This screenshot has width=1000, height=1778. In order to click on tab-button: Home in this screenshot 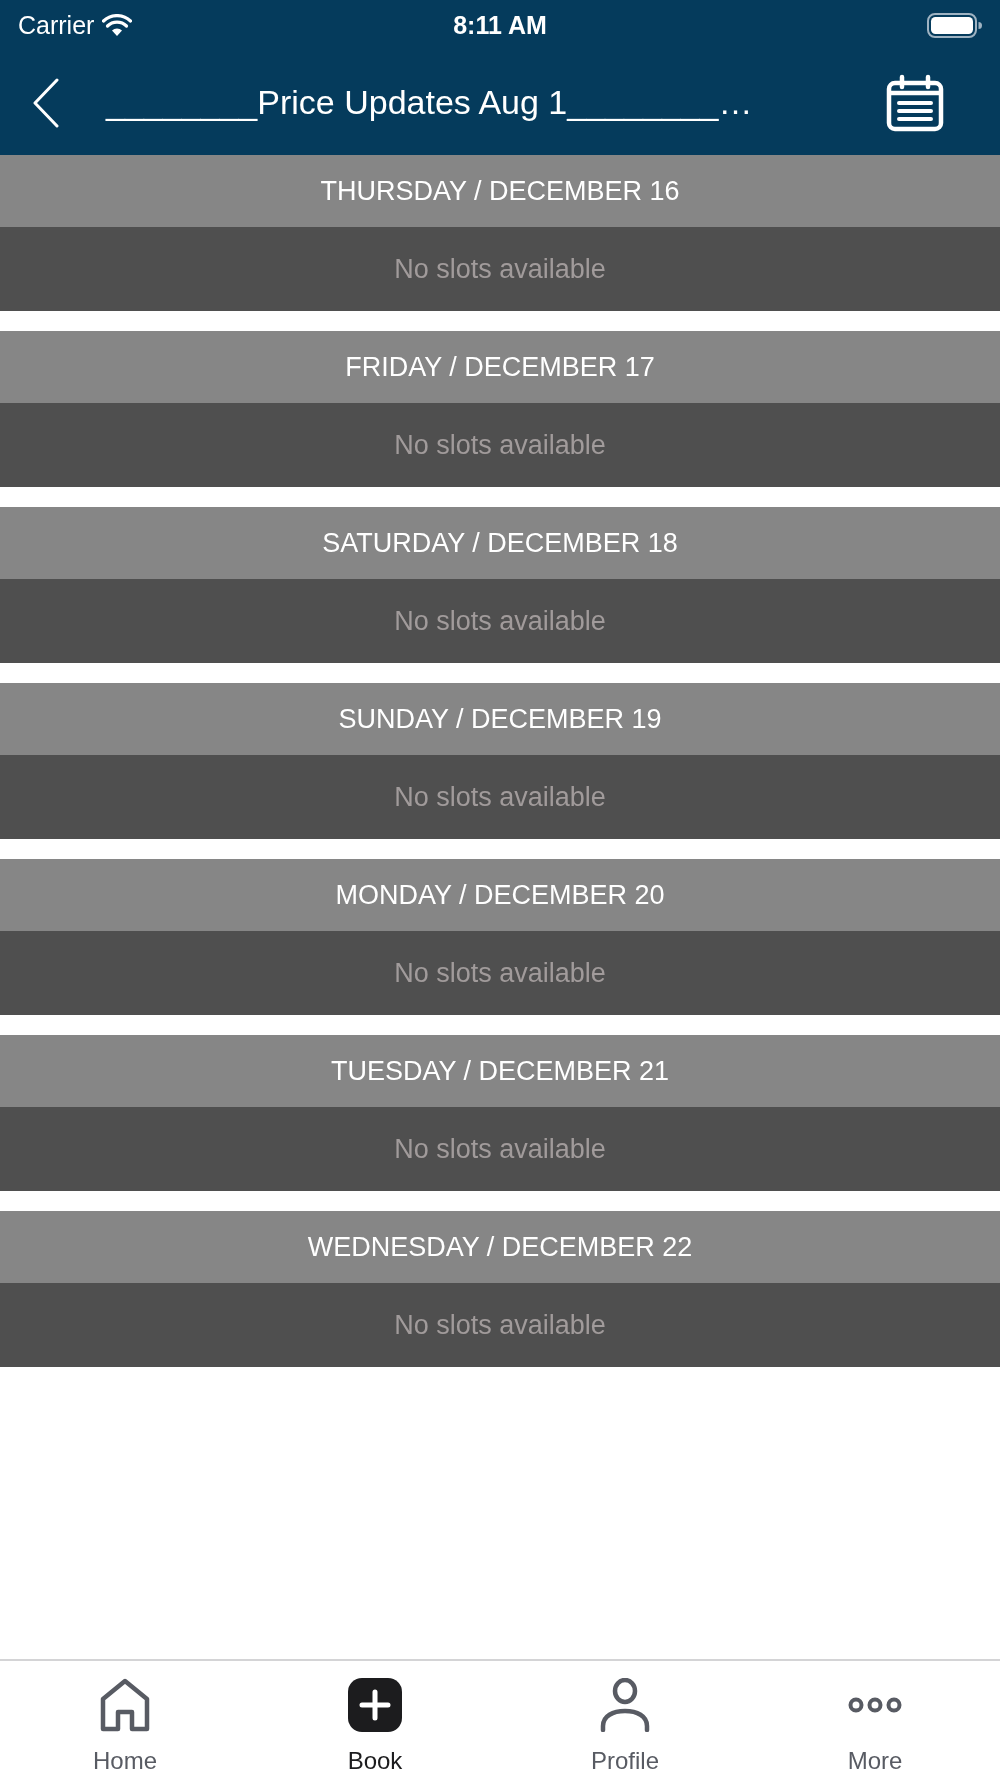, I will do `click(125, 1719)`.